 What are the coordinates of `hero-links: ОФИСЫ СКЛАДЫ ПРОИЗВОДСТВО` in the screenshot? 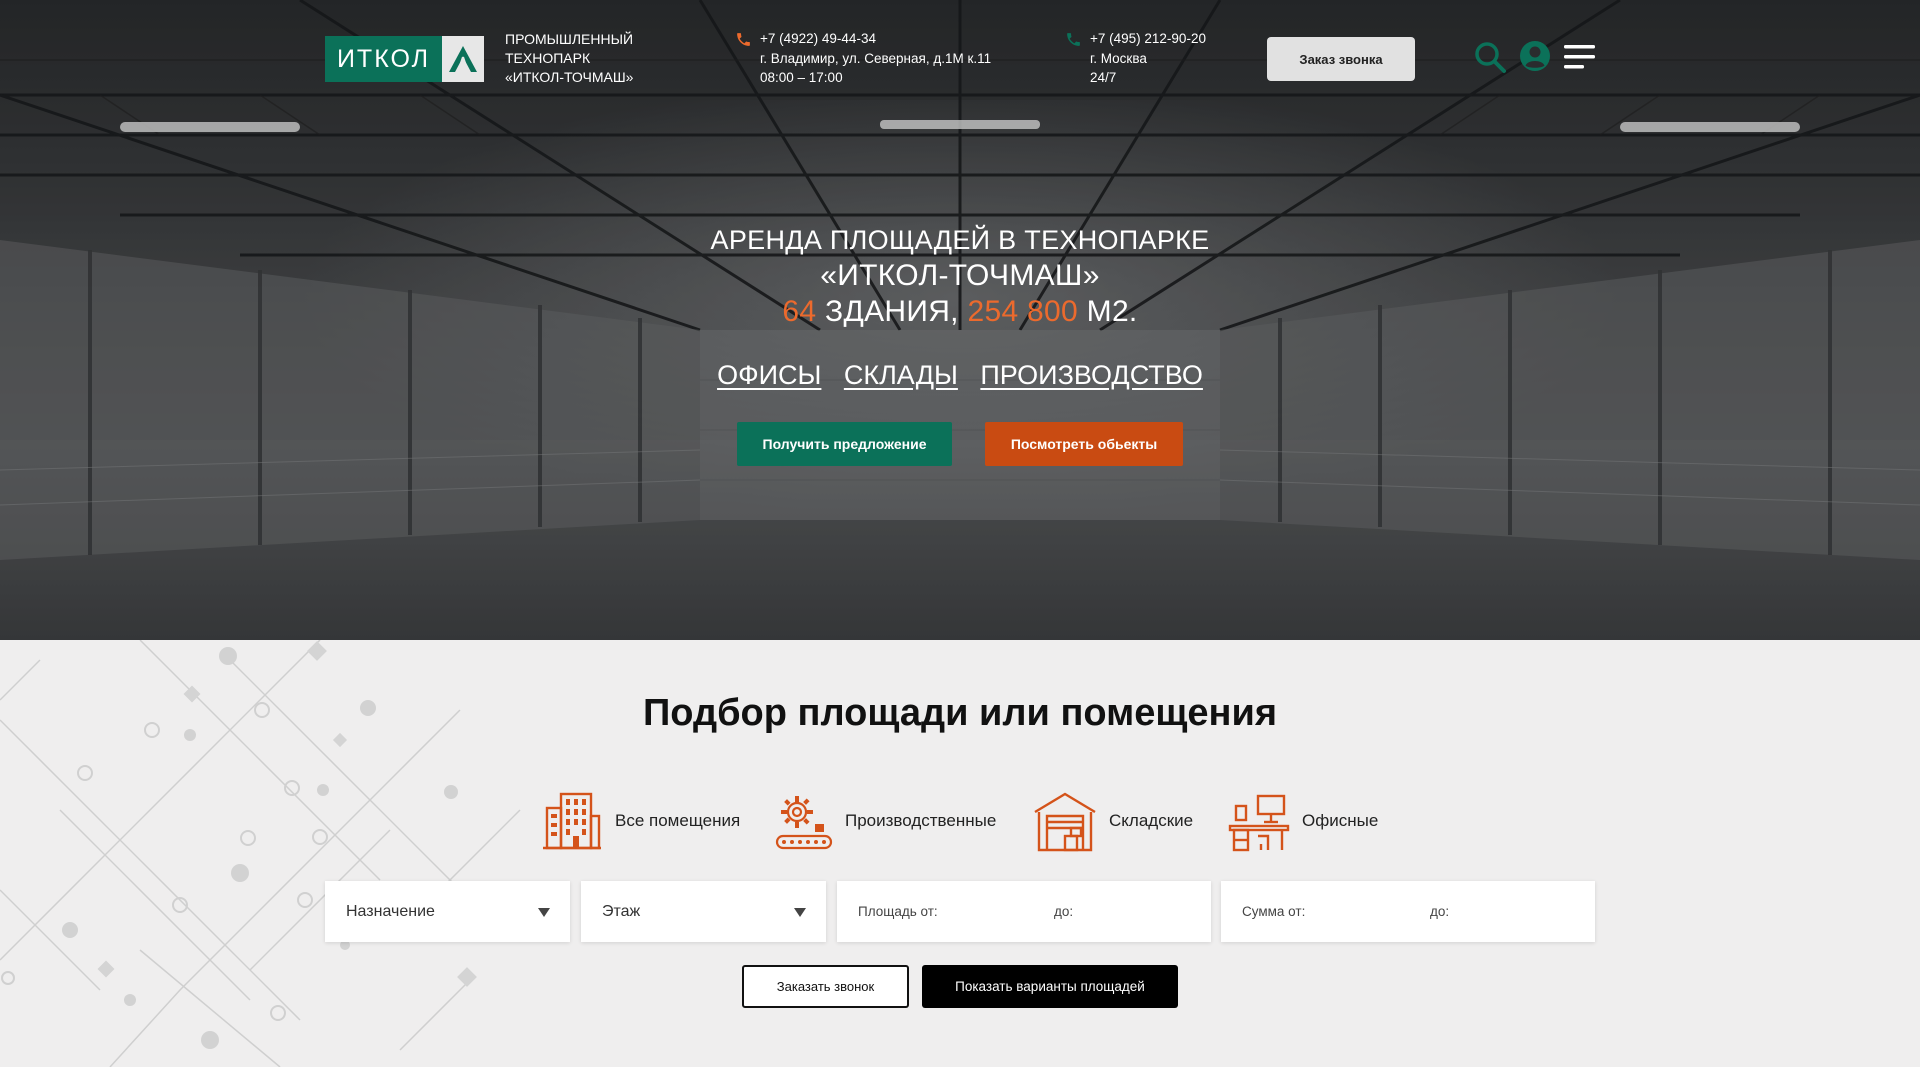 It's located at (960, 375).